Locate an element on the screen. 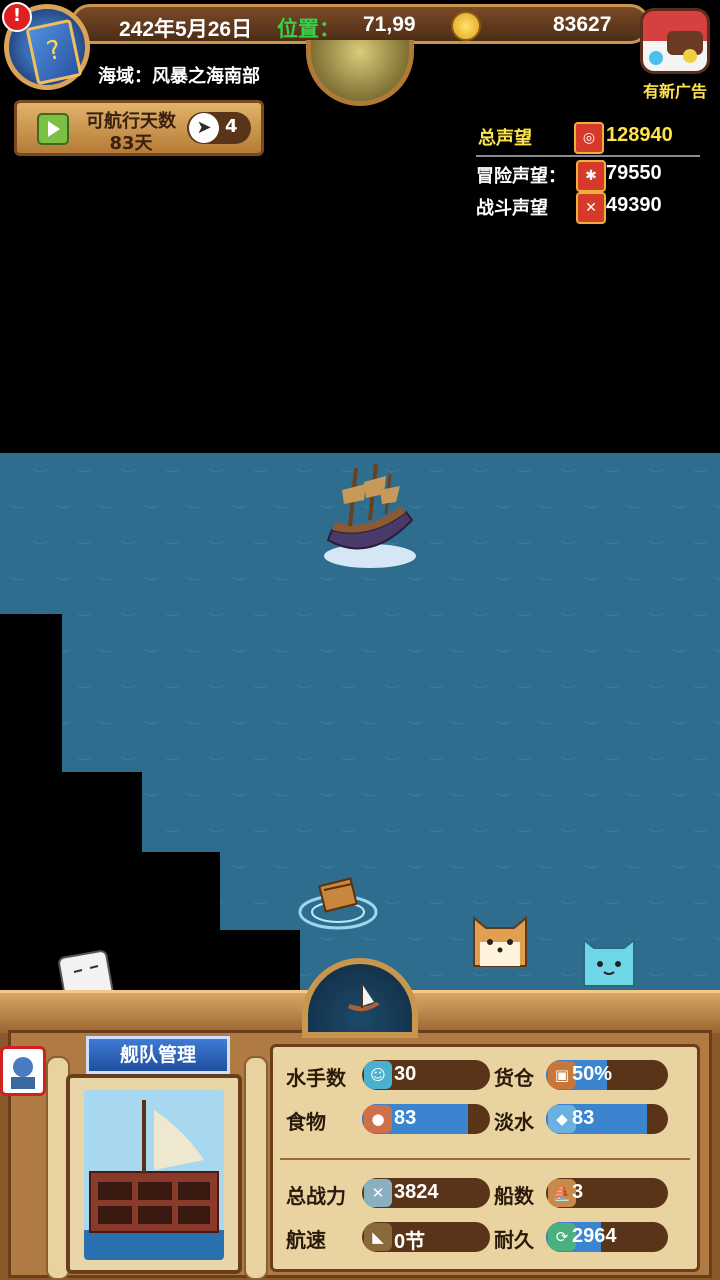  voyage-days-value: 83天 is located at coordinates (131, 143).